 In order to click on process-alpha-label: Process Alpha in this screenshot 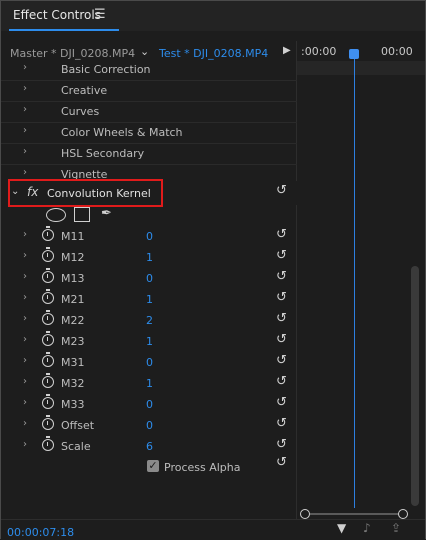, I will do `click(202, 467)`.